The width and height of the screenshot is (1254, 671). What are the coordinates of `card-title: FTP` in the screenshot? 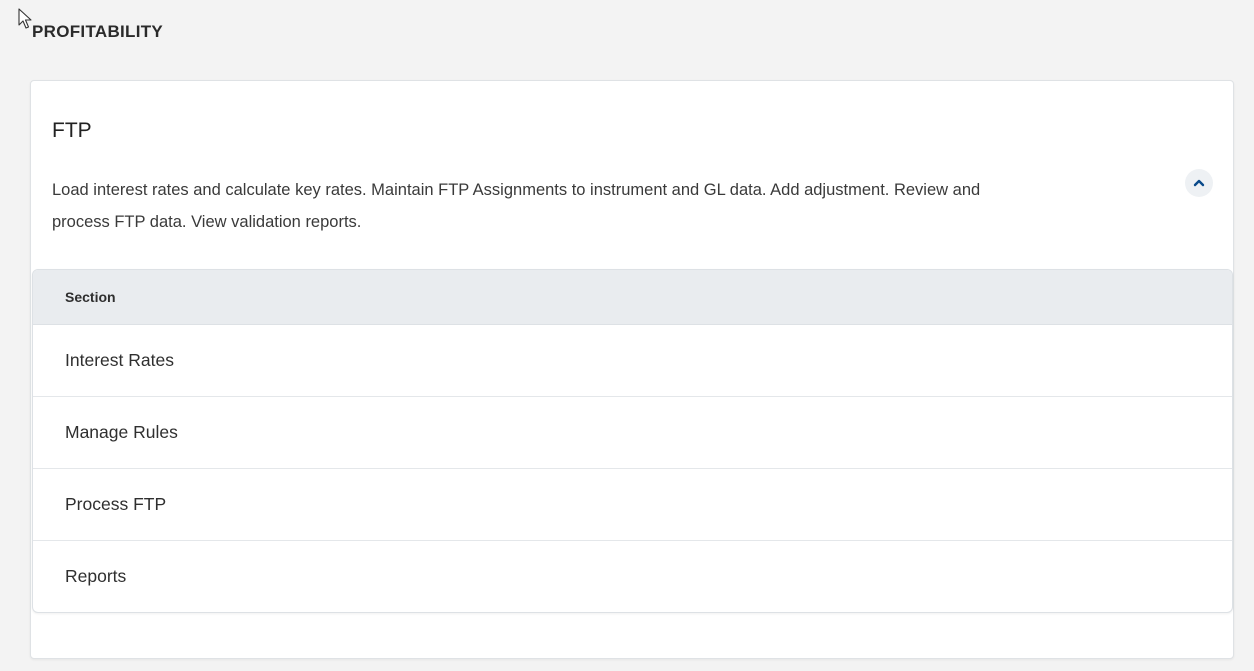 It's located at (72, 130).